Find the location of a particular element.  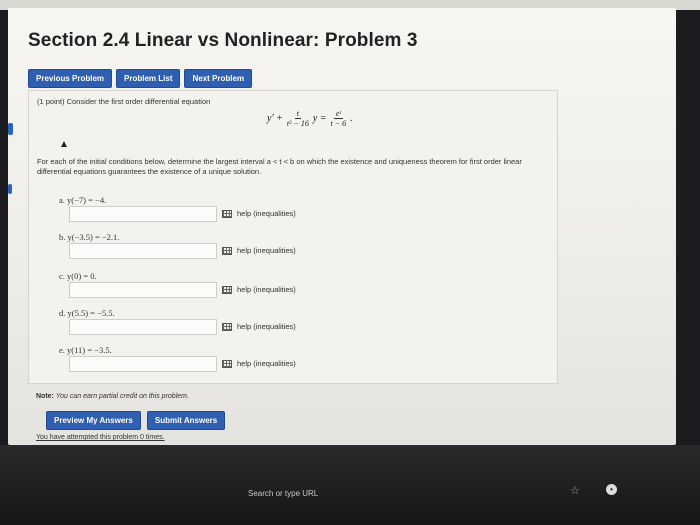

preview-answers-button: Preview My Answers is located at coordinates (93, 420).